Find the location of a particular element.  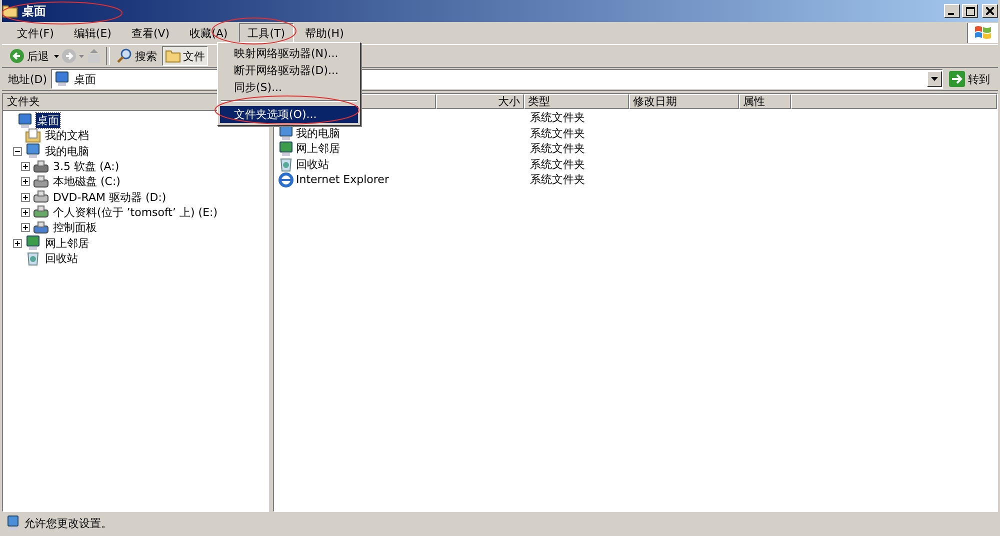

tree-item: 回收站 is located at coordinates (61, 258).